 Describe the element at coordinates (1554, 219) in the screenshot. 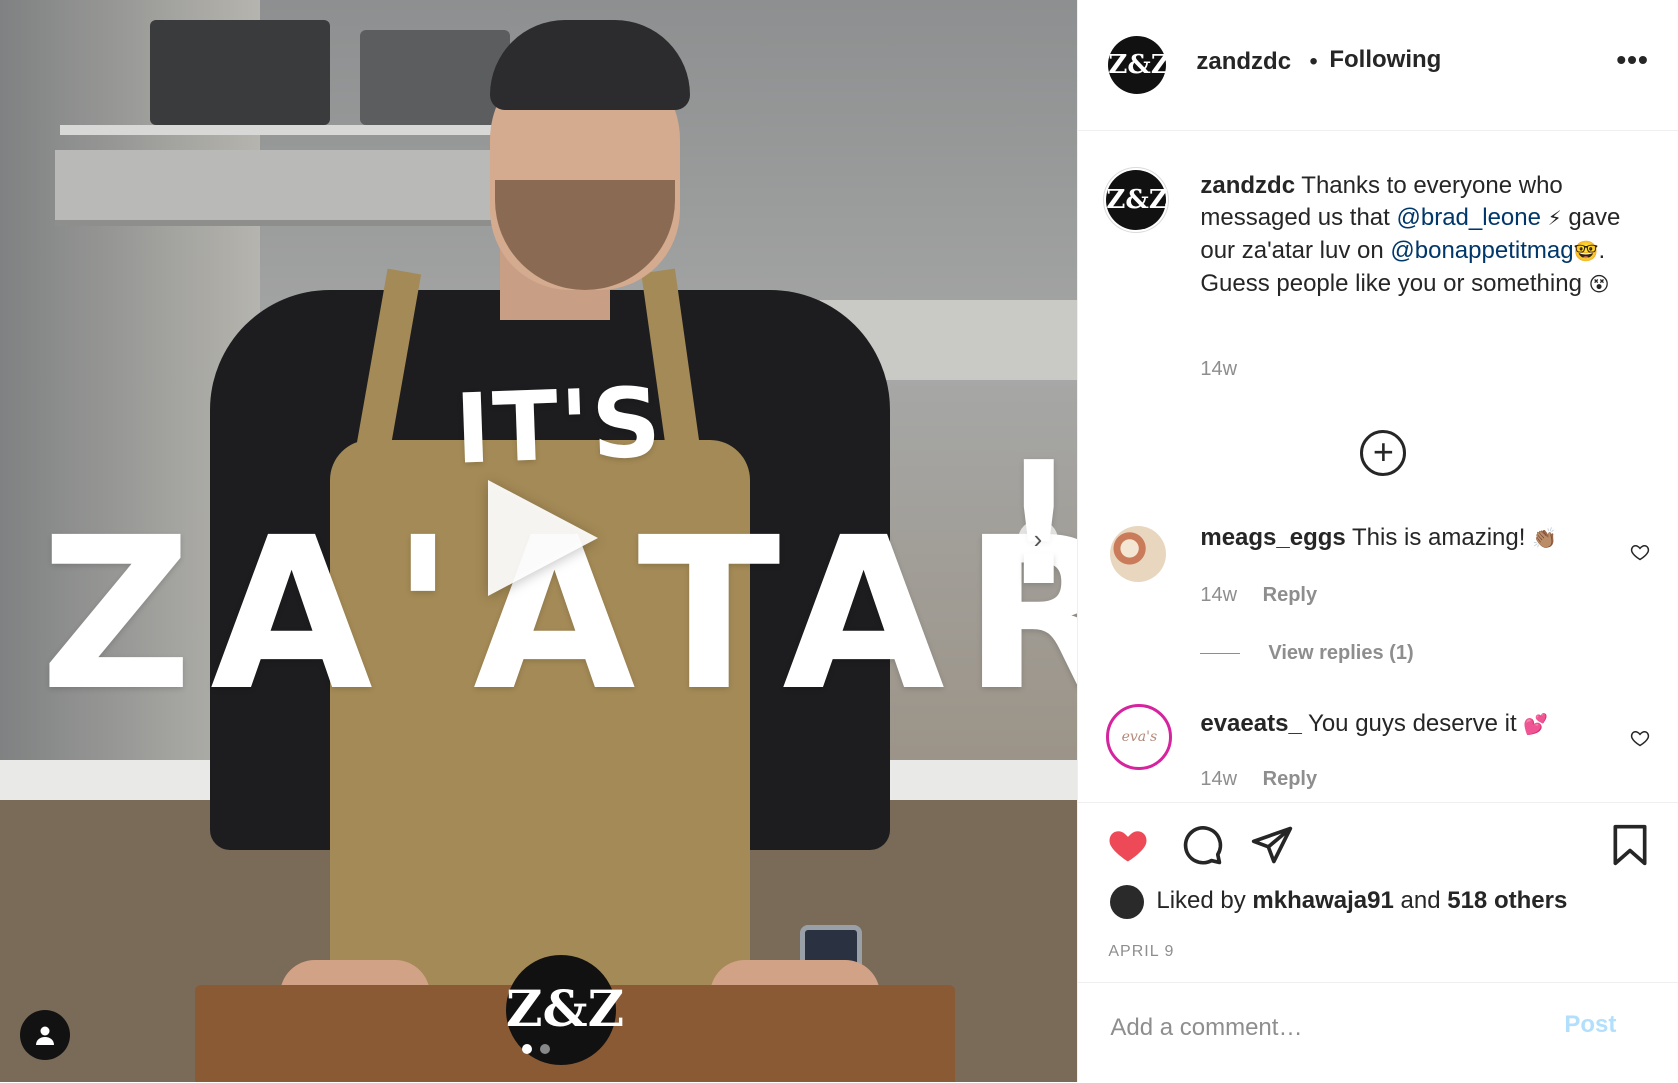

I see `lightning-emoji: ⚡` at that location.